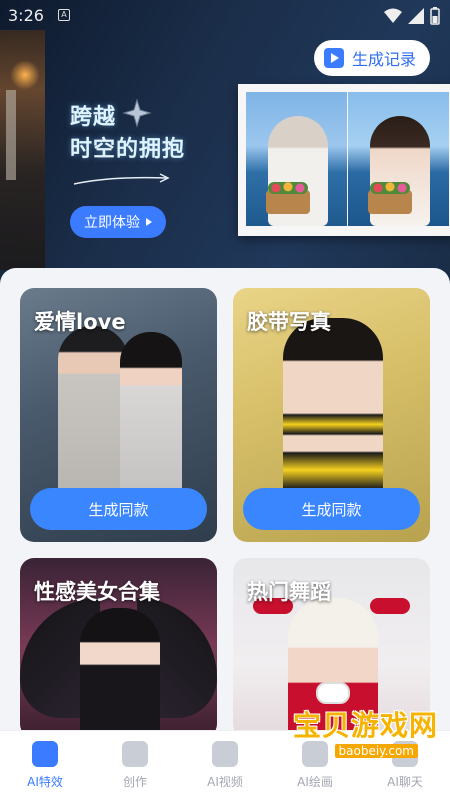  I want to click on card-title: 热门舞蹈, so click(289, 592).